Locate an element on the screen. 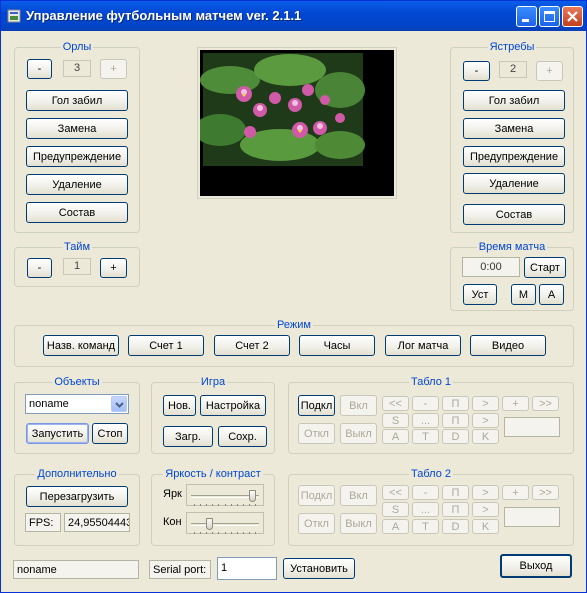  board1-off-button: Выкл is located at coordinates (358, 433).